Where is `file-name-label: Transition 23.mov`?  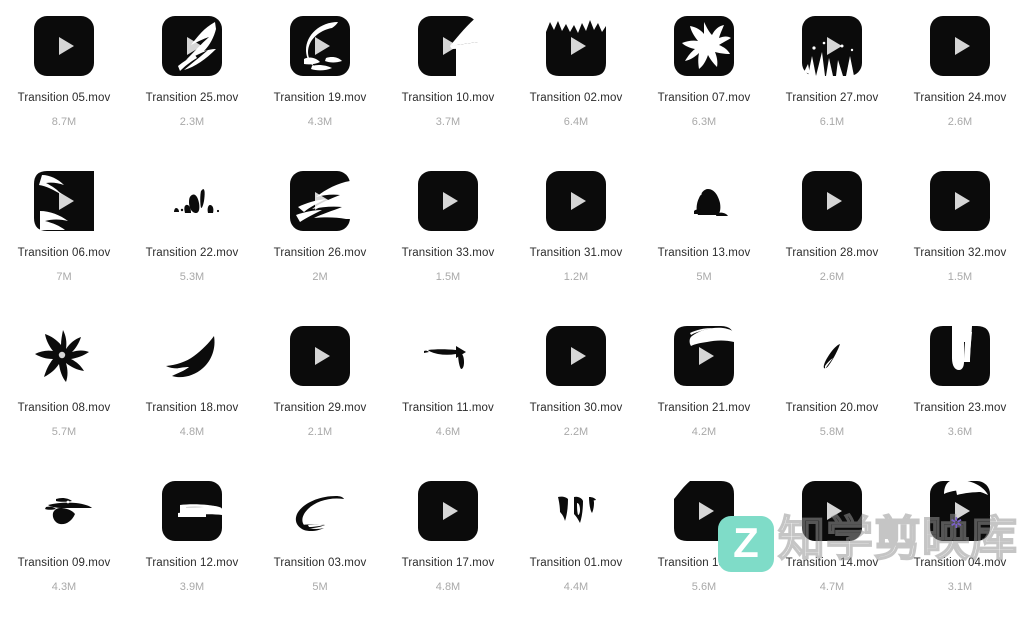 file-name-label: Transition 23.mov is located at coordinates (960, 408).